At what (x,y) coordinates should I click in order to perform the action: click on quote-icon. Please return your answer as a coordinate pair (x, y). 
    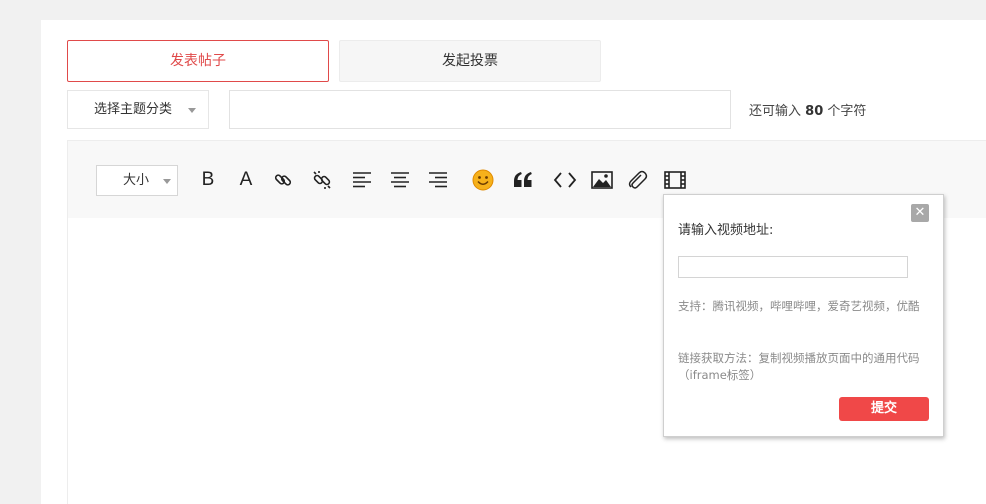
    Looking at the image, I should click on (523, 179).